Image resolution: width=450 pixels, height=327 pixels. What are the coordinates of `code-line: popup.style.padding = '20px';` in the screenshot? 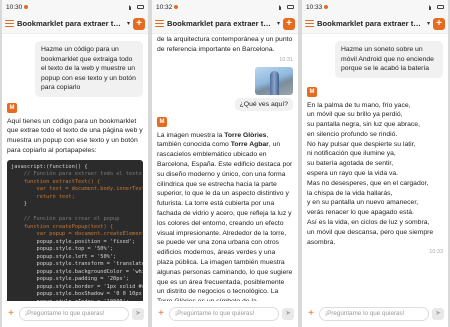 It's located at (70, 279).